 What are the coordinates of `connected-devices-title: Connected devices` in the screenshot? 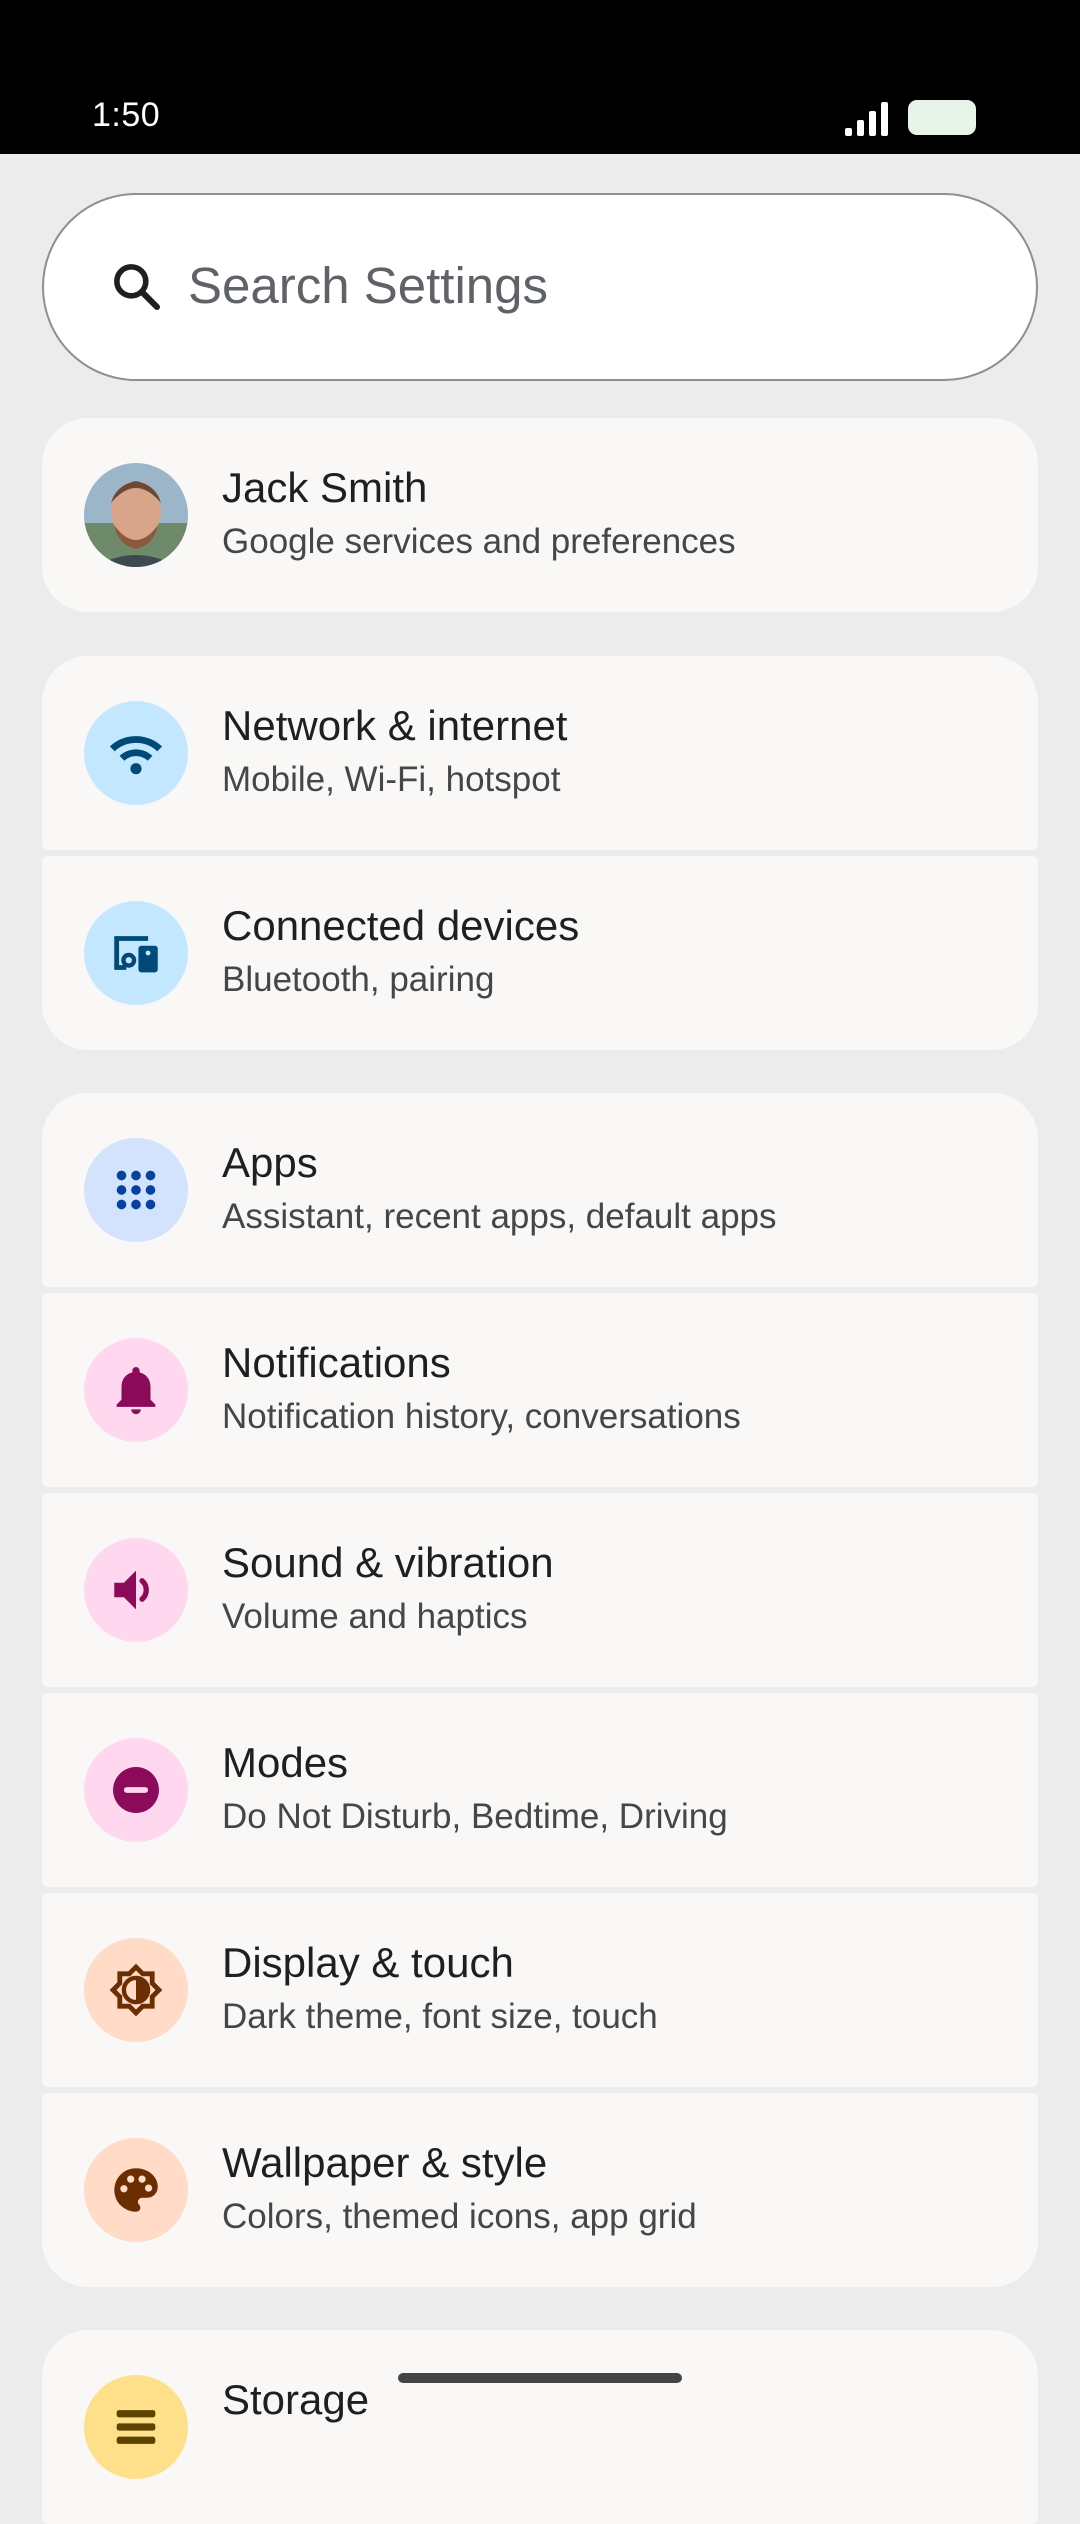 It's located at (401, 925).